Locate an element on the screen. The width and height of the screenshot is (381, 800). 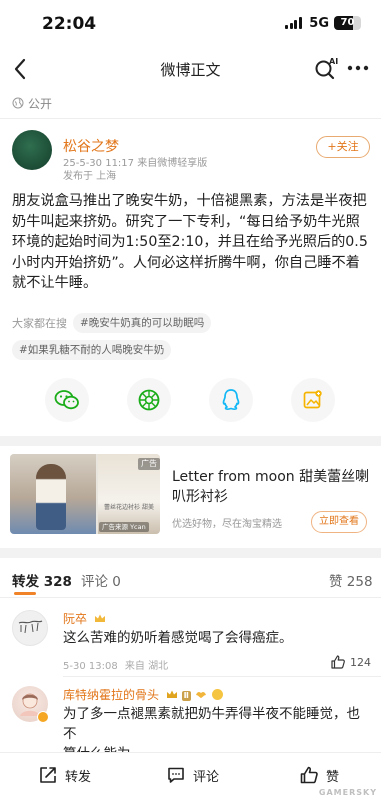
bottom-action-bar: 转发 评论 赞 GAMERSKY is located at coordinates (190, 776).